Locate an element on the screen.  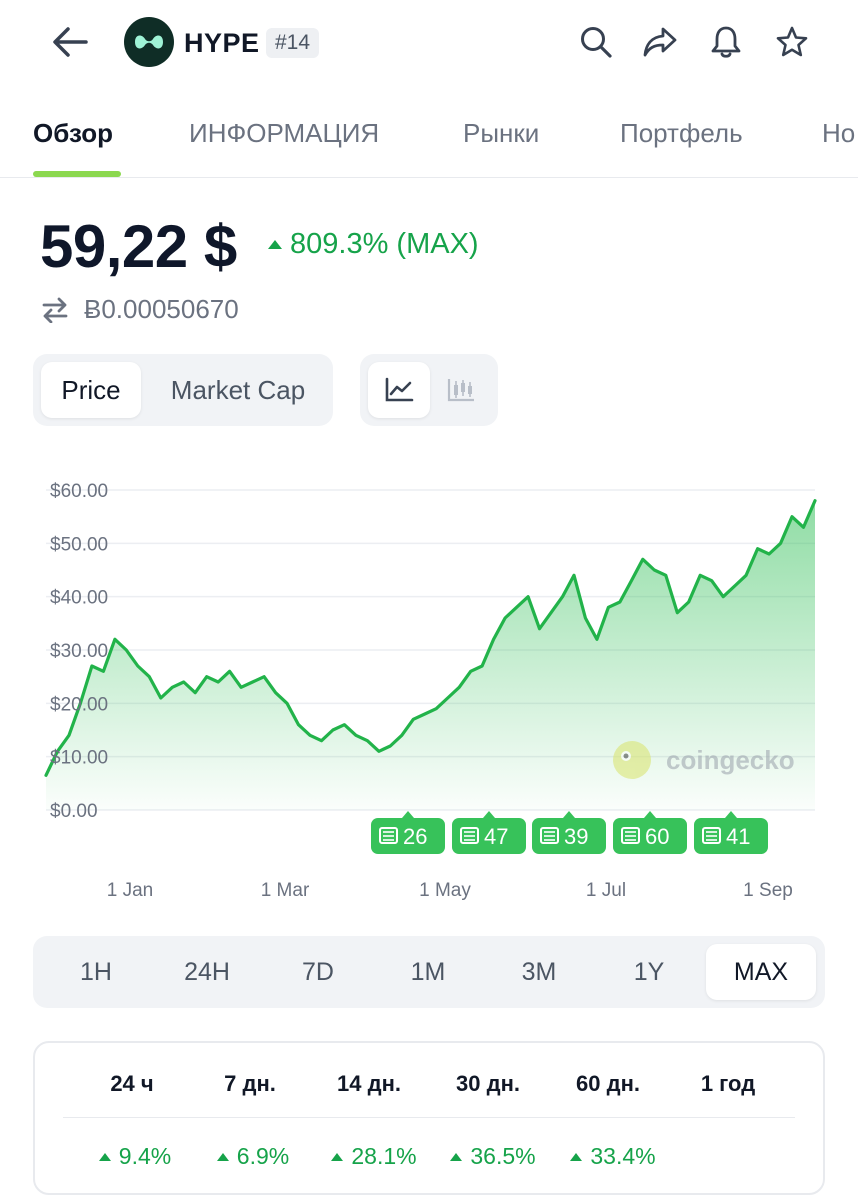
top-bar: HYPE #14 is located at coordinates (429, 45).